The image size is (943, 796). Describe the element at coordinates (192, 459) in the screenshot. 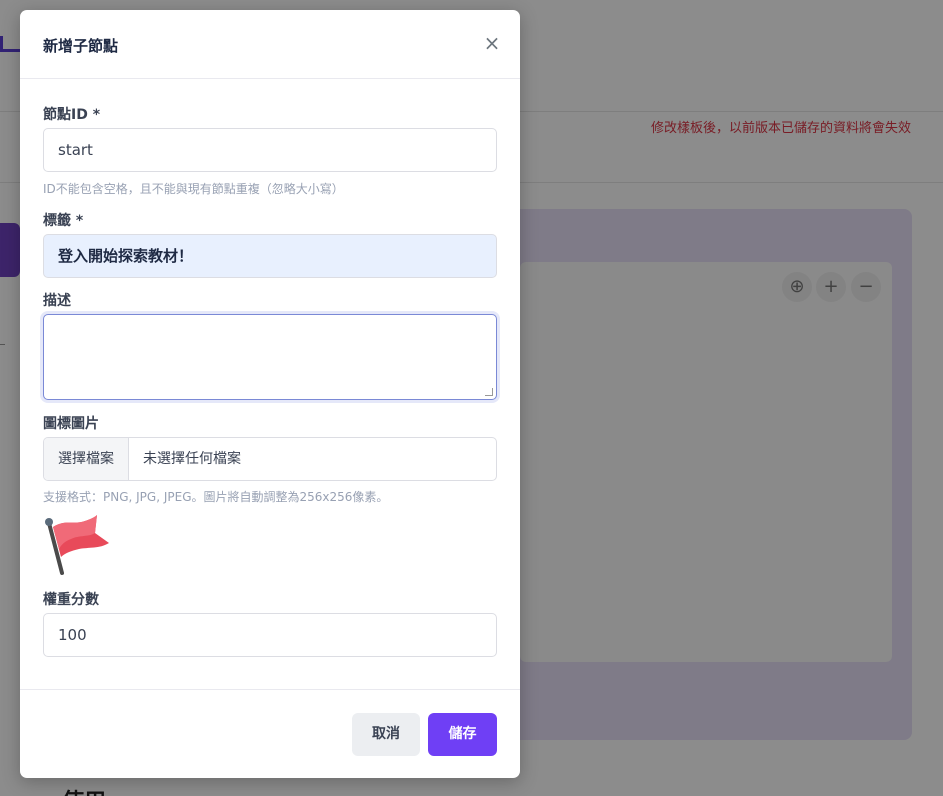

I see `file-name-text: 未選擇任何檔案` at that location.